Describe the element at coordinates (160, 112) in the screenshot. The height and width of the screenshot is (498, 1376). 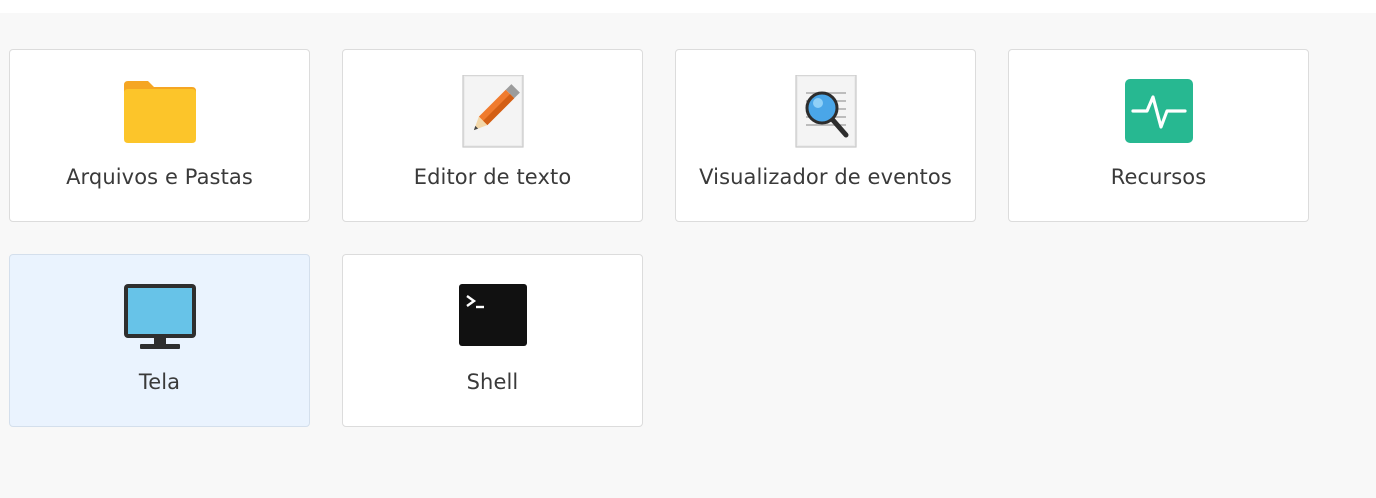
I see `folder-icon` at that location.